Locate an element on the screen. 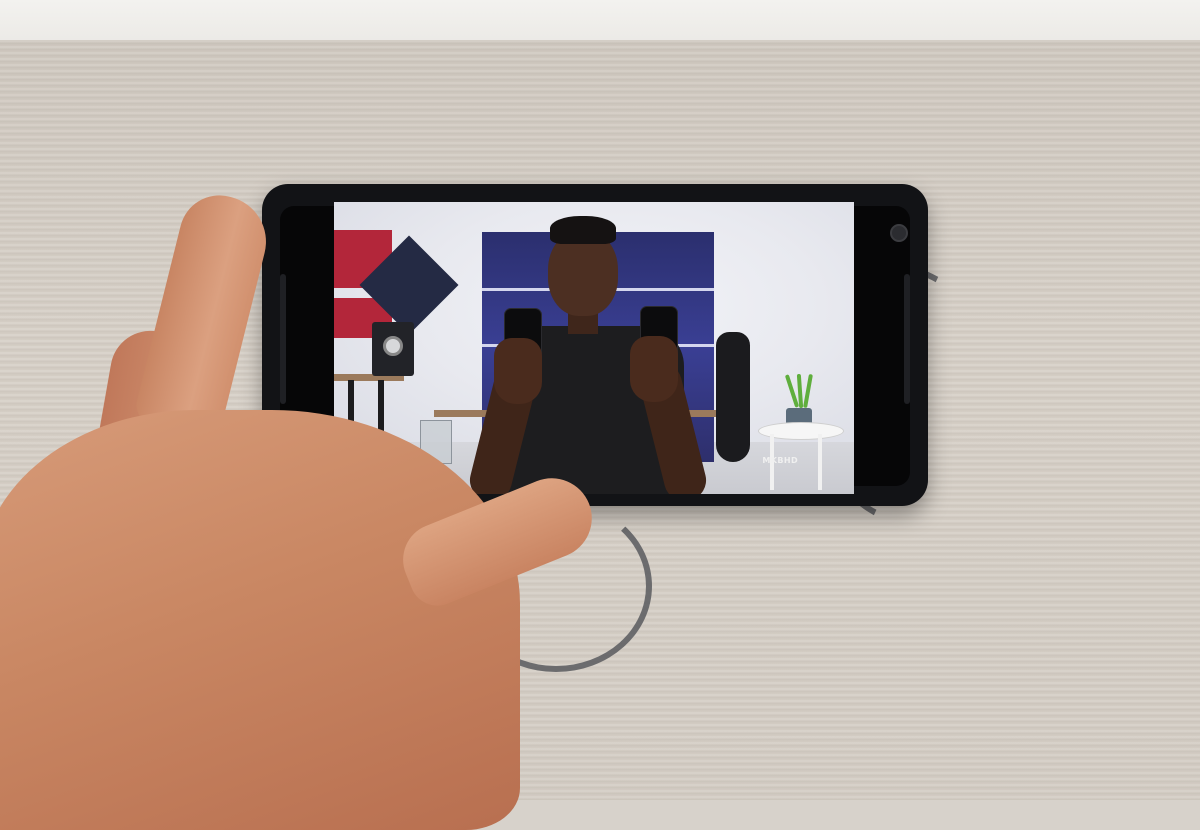  front-speaker-left is located at coordinates (283, 339).